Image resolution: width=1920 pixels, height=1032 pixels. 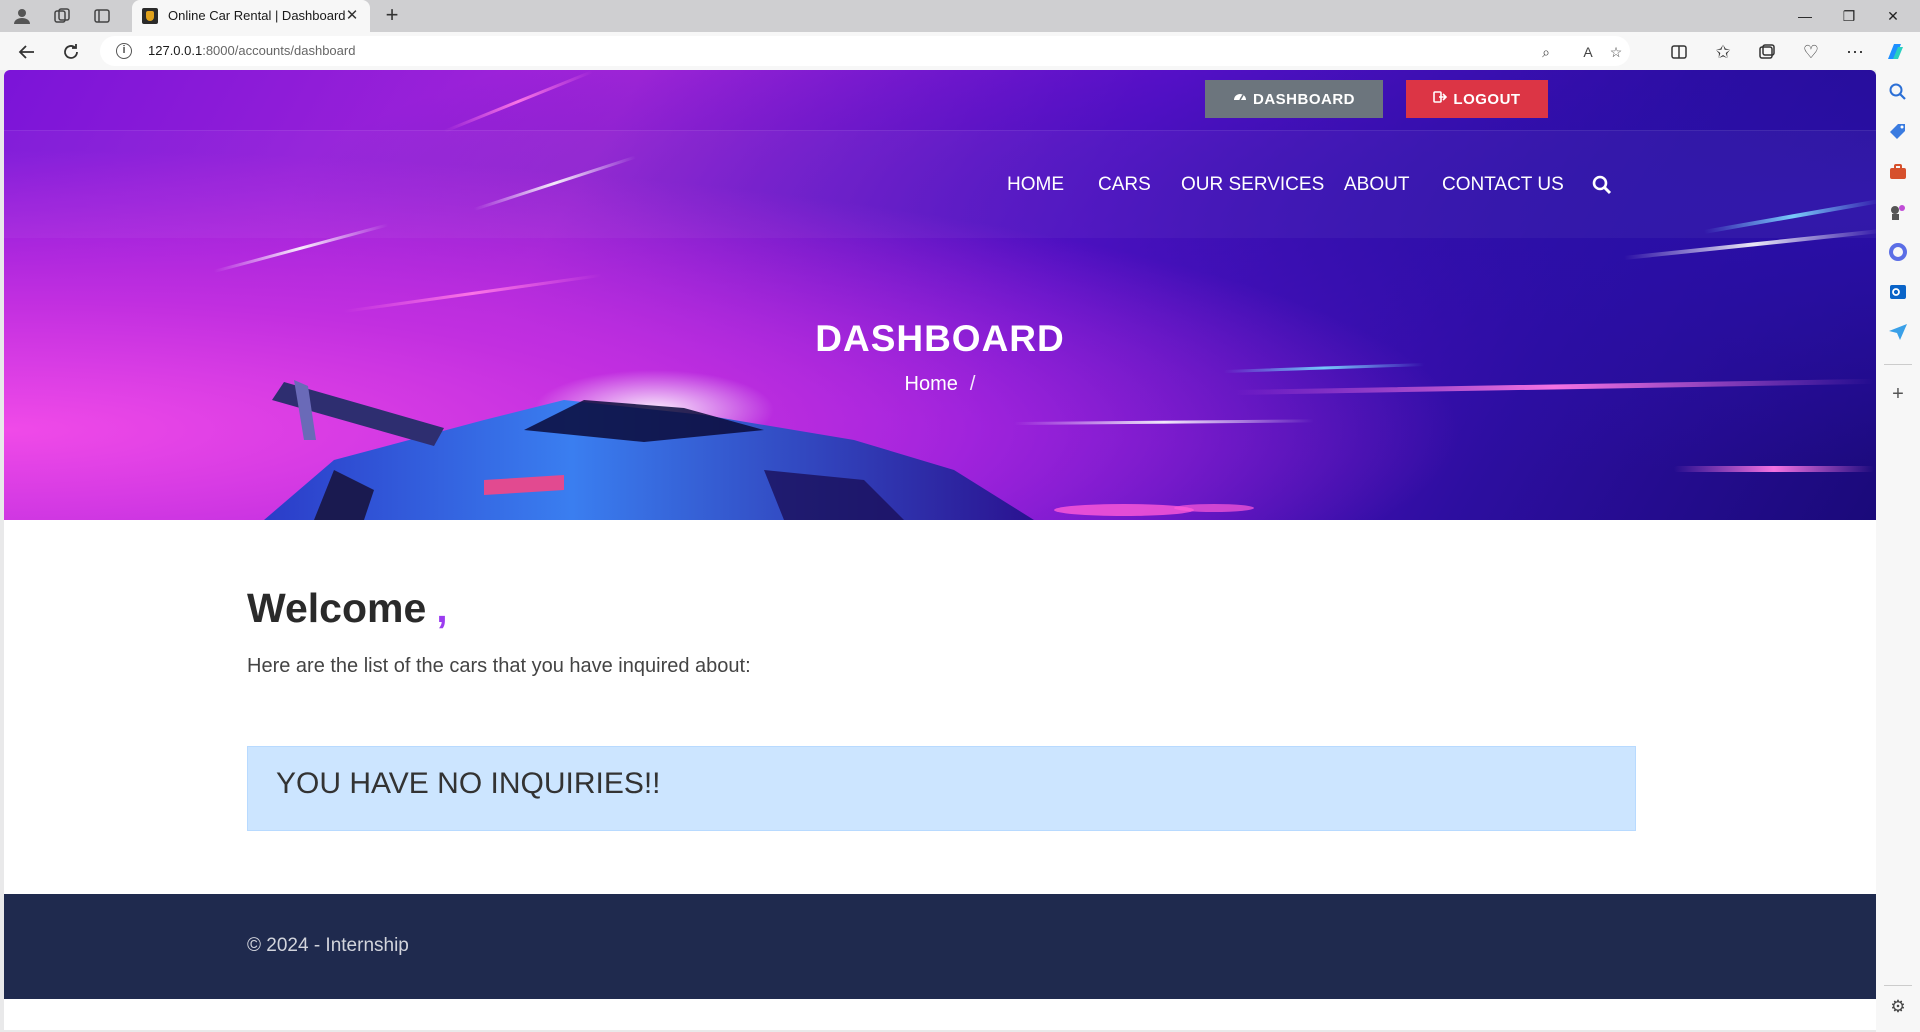 I want to click on add-icon: +, so click(x=1898, y=394).